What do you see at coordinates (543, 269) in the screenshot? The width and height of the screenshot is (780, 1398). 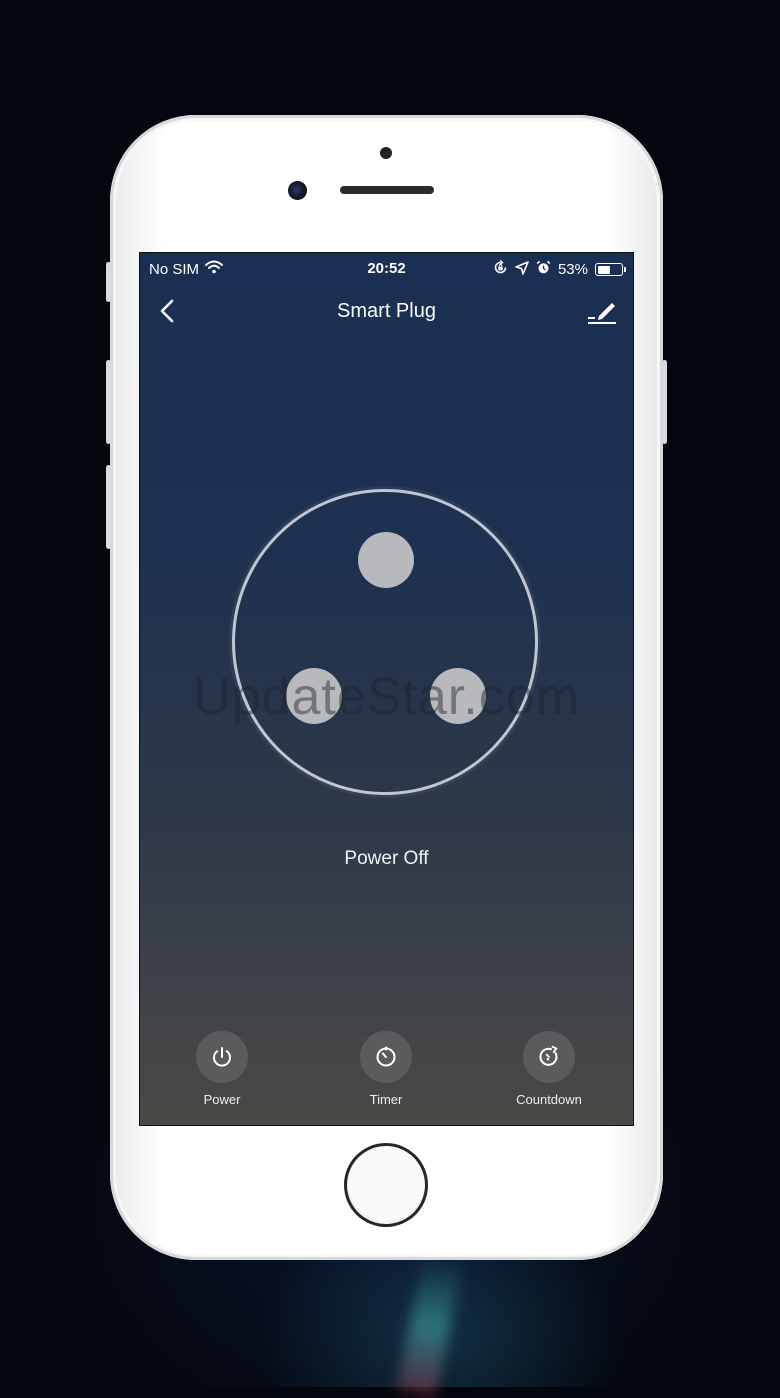 I see `alarm-icon` at bounding box center [543, 269].